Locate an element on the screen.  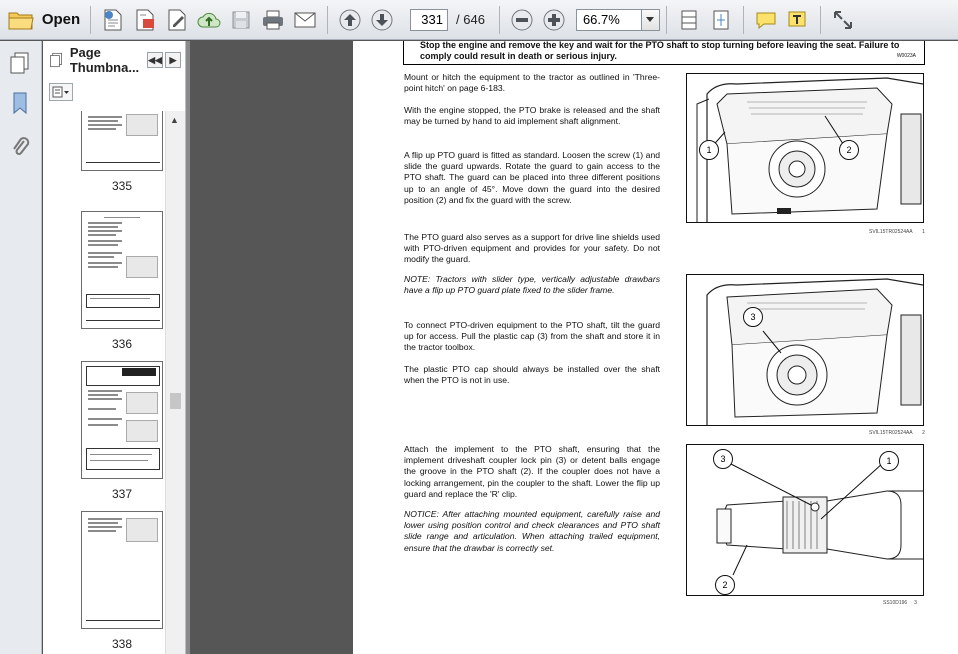
warning-code: W0023A is located at coordinates (906, 56).